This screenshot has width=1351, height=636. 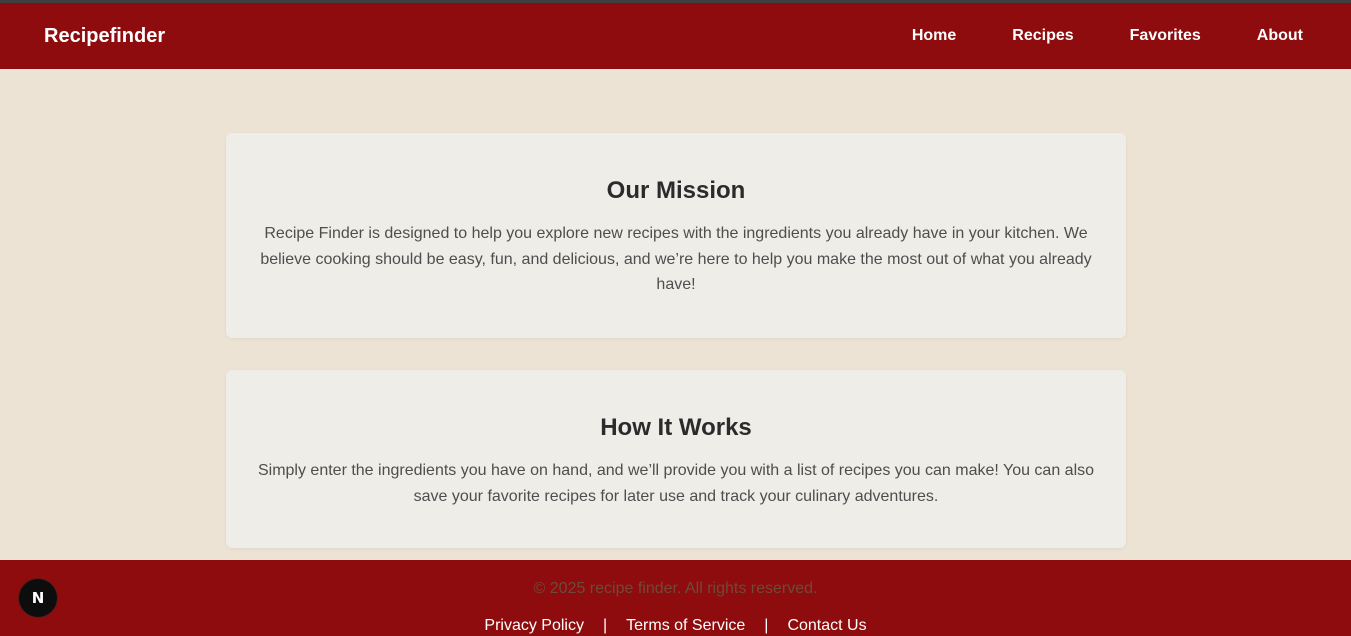 What do you see at coordinates (1079, 36) in the screenshot?
I see `nav-links: Home Recipes Favorites About` at bounding box center [1079, 36].